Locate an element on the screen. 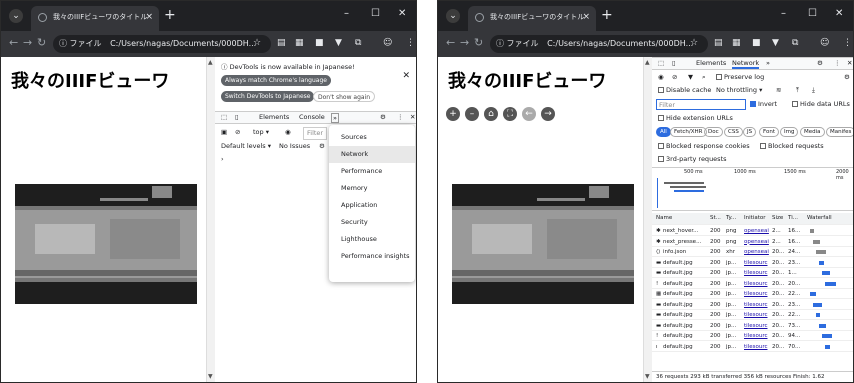 This screenshot has height=383, width=854. clear-icon: ⊘ is located at coordinates (674, 77).